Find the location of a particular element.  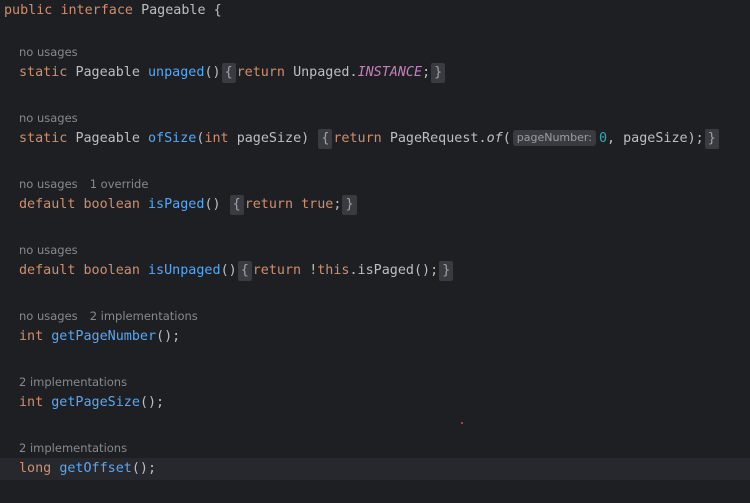

keyword-long: long is located at coordinates (35, 468).